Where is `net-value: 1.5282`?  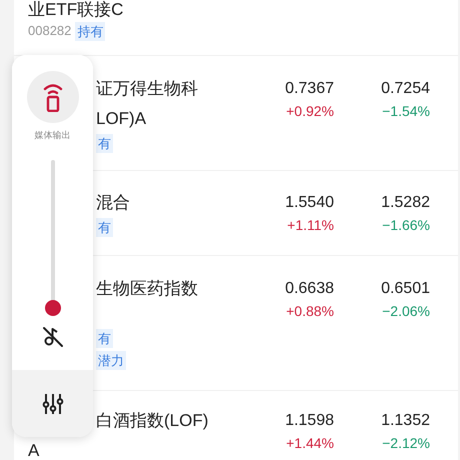 net-value: 1.5282 is located at coordinates (405, 203).